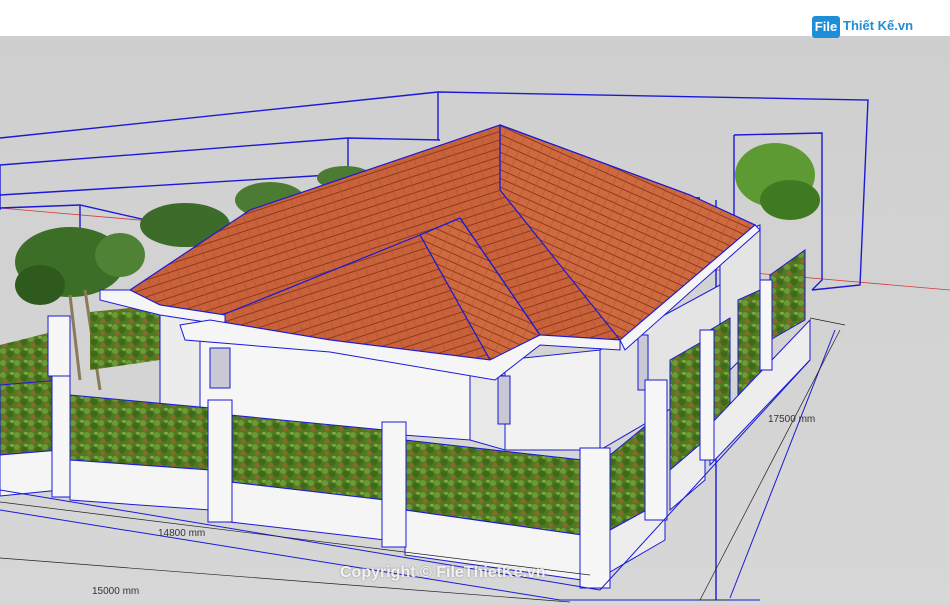 The width and height of the screenshot is (950, 605). Describe the element at coordinates (181, 533) in the screenshot. I see `dimension-label-14800: 14800 mm` at that location.